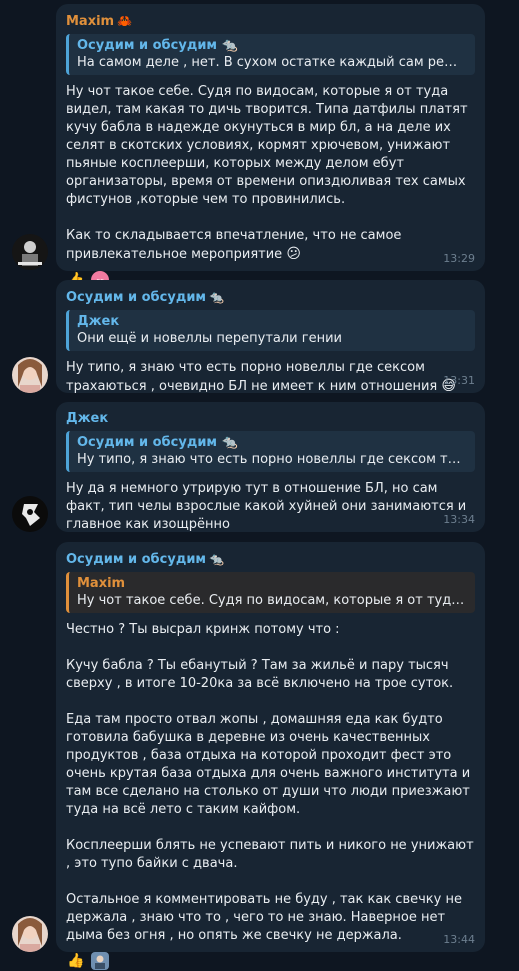 The width and height of the screenshot is (519, 971). What do you see at coordinates (125, 21) in the screenshot?
I see `crab-icon: 🦀` at bounding box center [125, 21].